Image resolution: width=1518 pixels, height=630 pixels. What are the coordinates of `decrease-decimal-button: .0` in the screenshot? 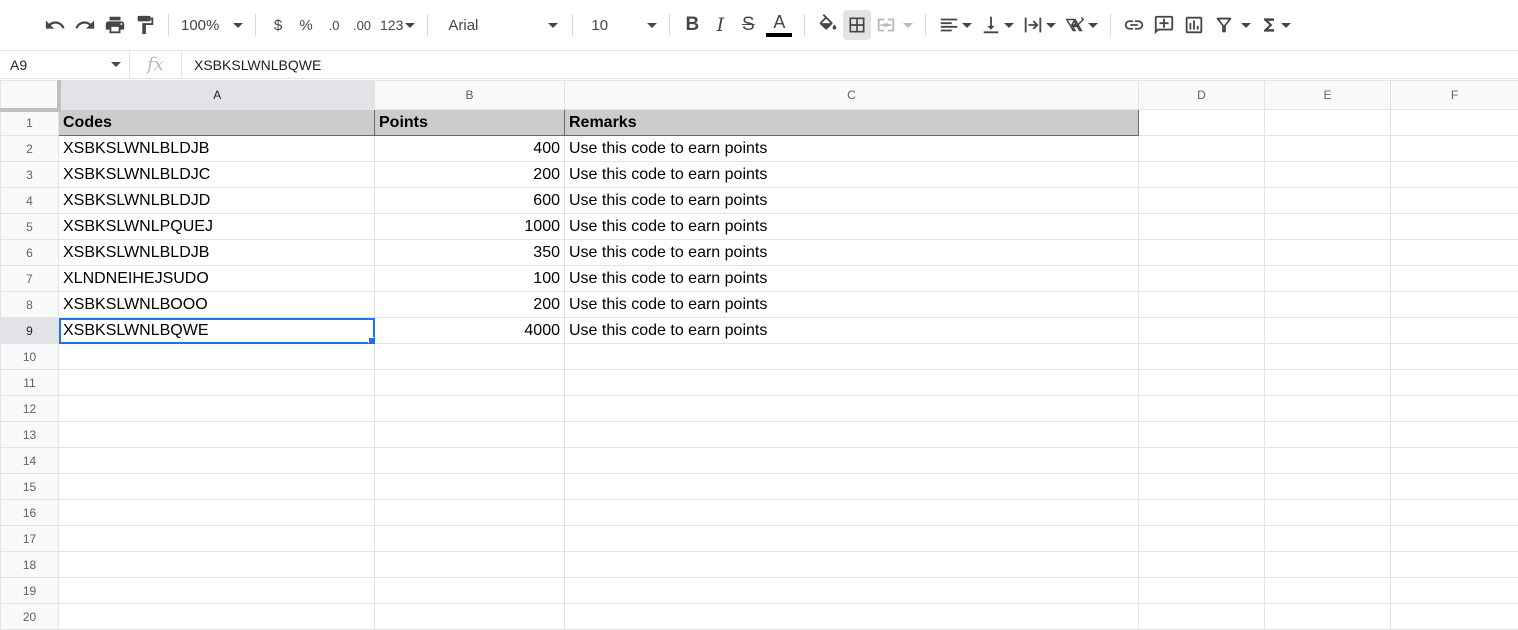 It's located at (334, 25).